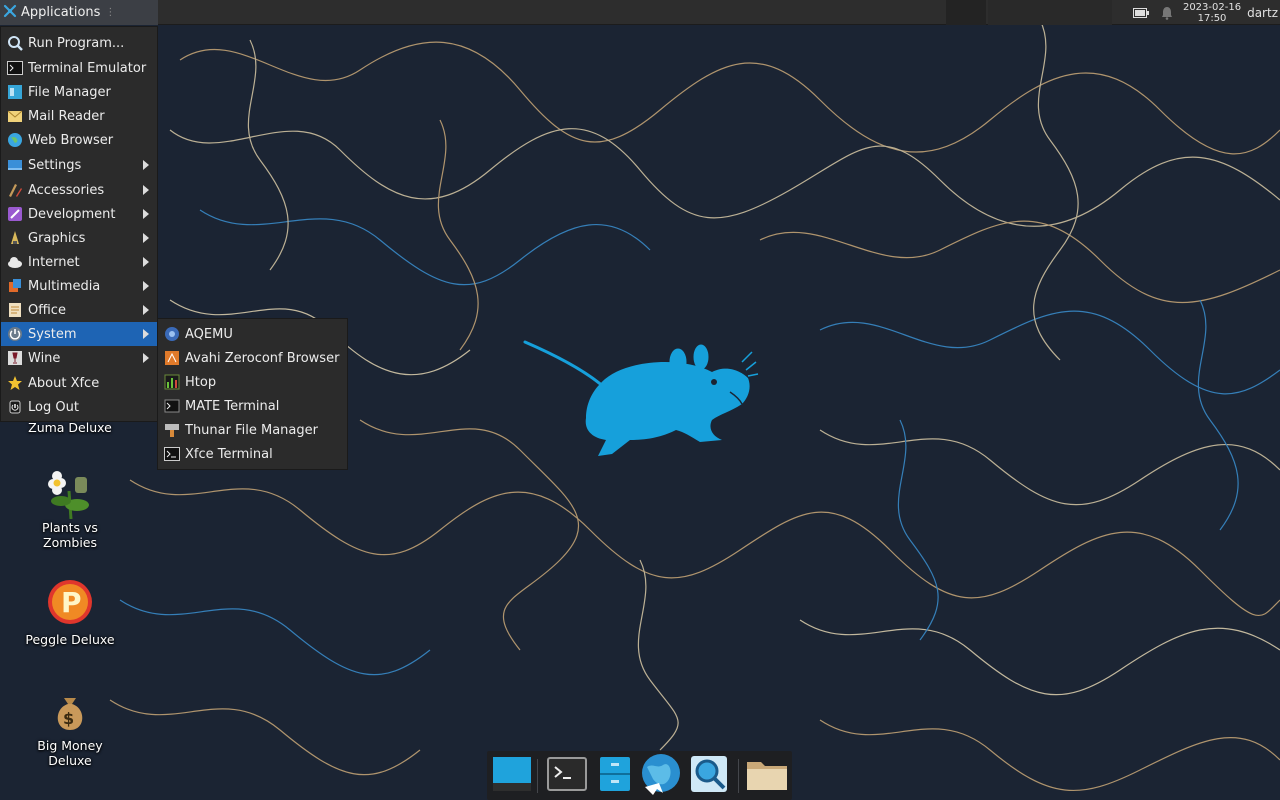  I want to click on settings-icon, so click(15, 165).